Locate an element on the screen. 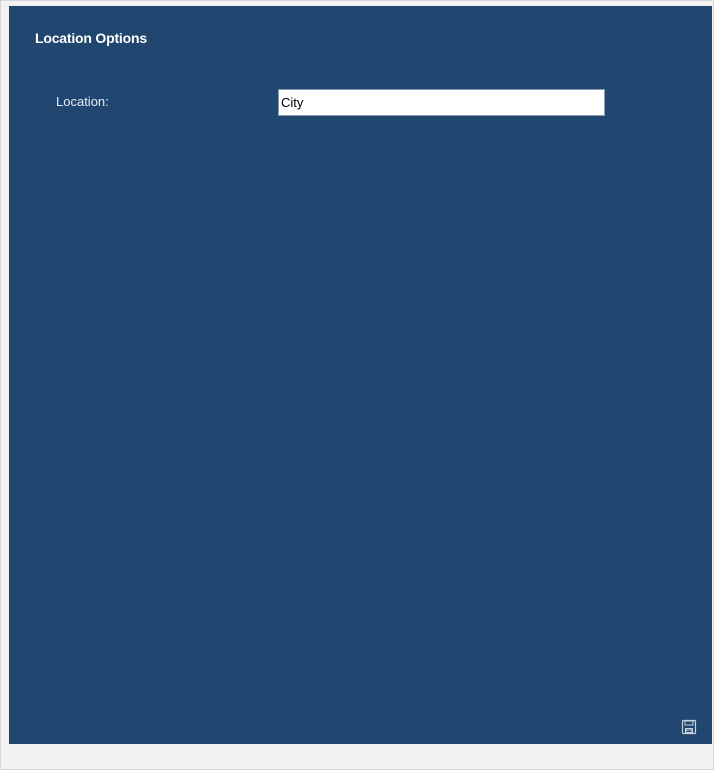  panel-title: Location Options is located at coordinates (91, 38).